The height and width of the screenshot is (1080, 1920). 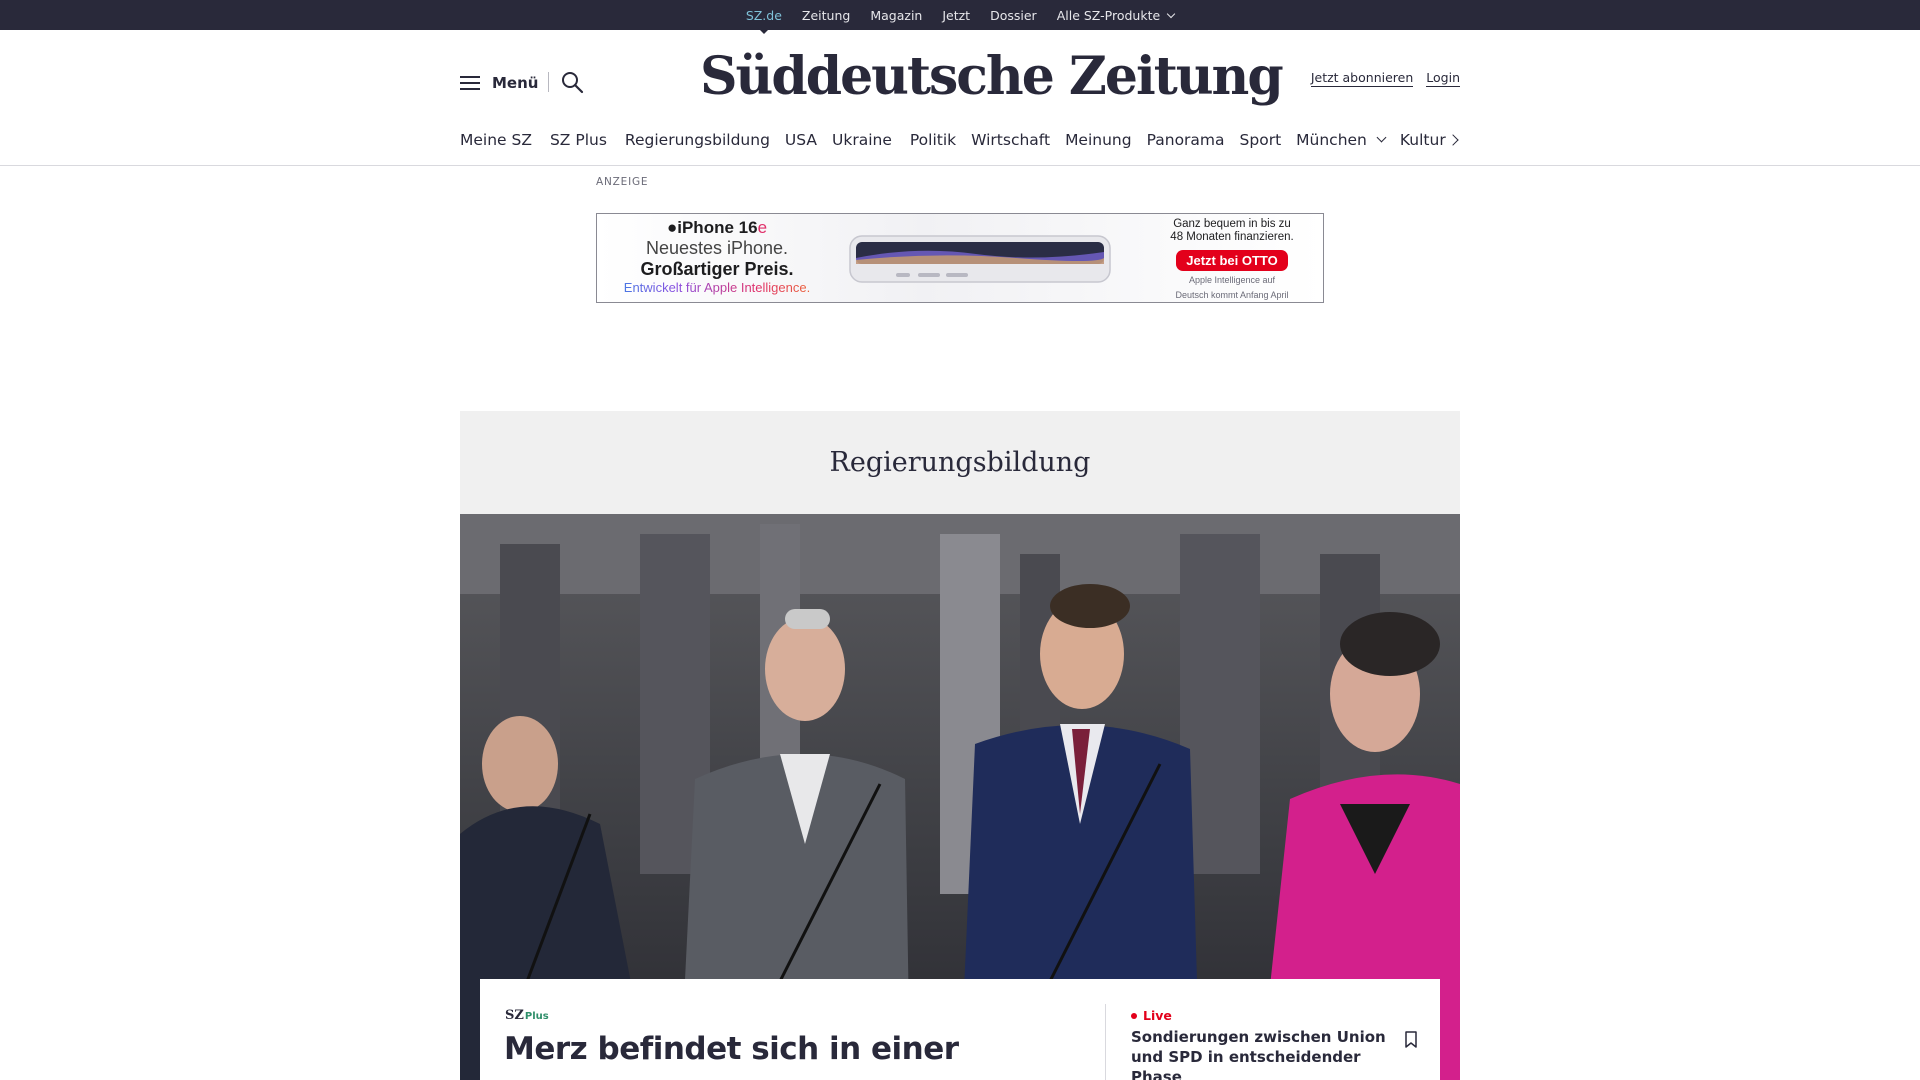 What do you see at coordinates (1232, 237) in the screenshot?
I see `ad-finance-line2: 48 Monaten finanzieren.` at bounding box center [1232, 237].